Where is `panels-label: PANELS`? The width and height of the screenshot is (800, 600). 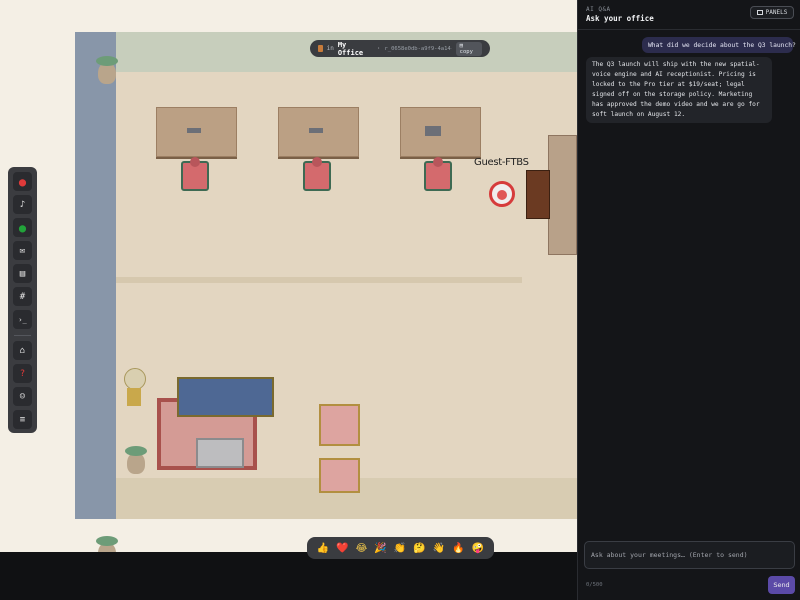
panels-label: PANELS is located at coordinates (776, 12).